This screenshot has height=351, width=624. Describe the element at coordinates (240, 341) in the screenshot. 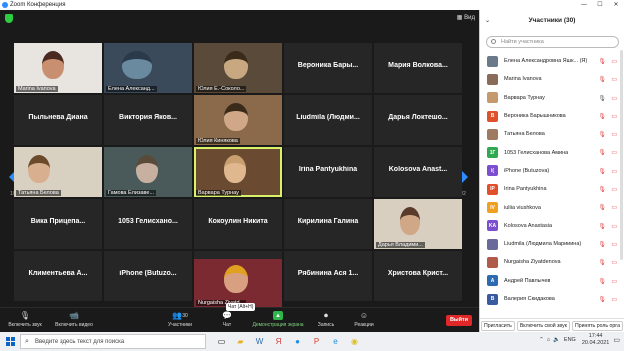

I see `file-explorer-icon: ▰` at that location.